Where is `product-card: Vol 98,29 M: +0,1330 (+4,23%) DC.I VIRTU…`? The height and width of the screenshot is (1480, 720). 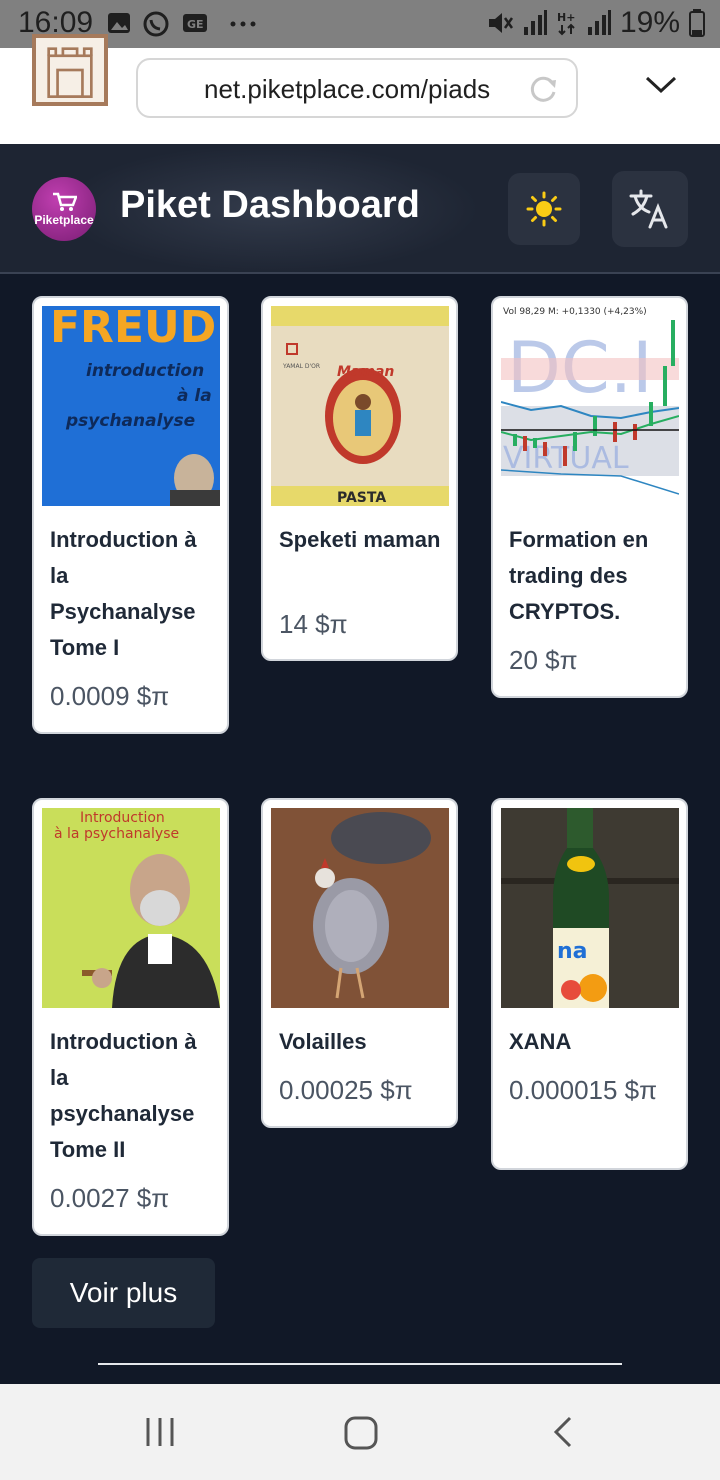 product-card: Vol 98,29 M: +0,1330 (+4,23%) DC.I VIRTU… is located at coordinates (589, 497).